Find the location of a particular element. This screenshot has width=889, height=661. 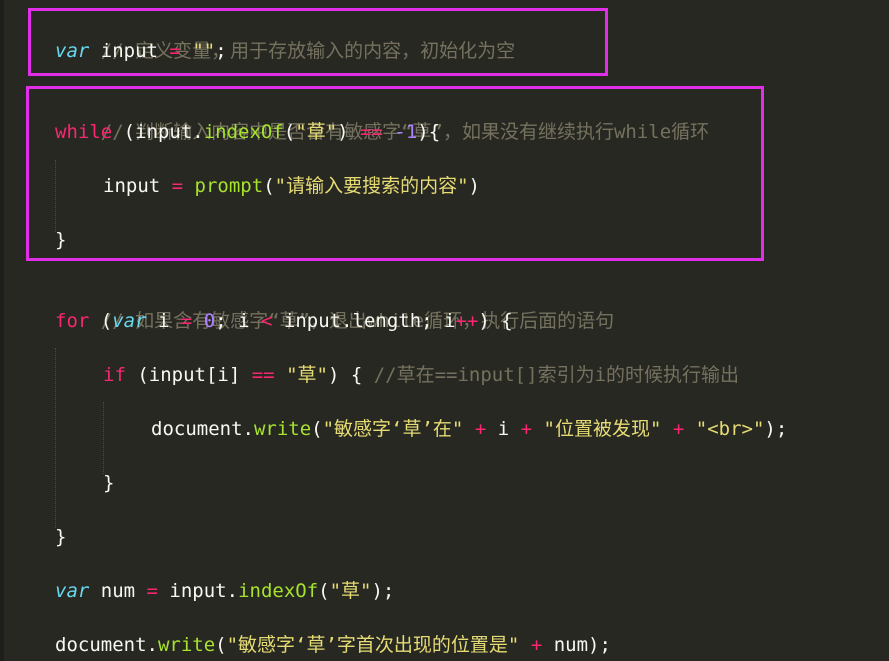

code-line-7: // 如果含有敏感字“草”，退出while循环，执行后面的语句 is located at coordinates (334, 306).